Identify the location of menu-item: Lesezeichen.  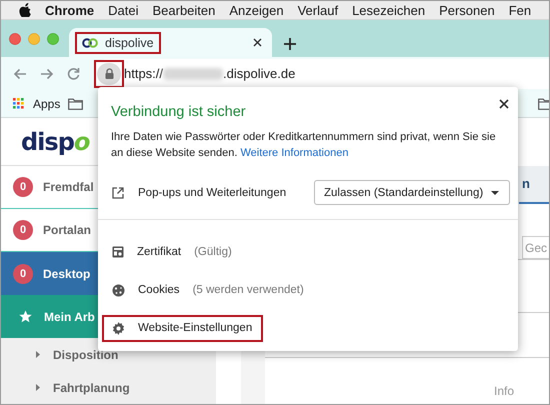
(389, 10).